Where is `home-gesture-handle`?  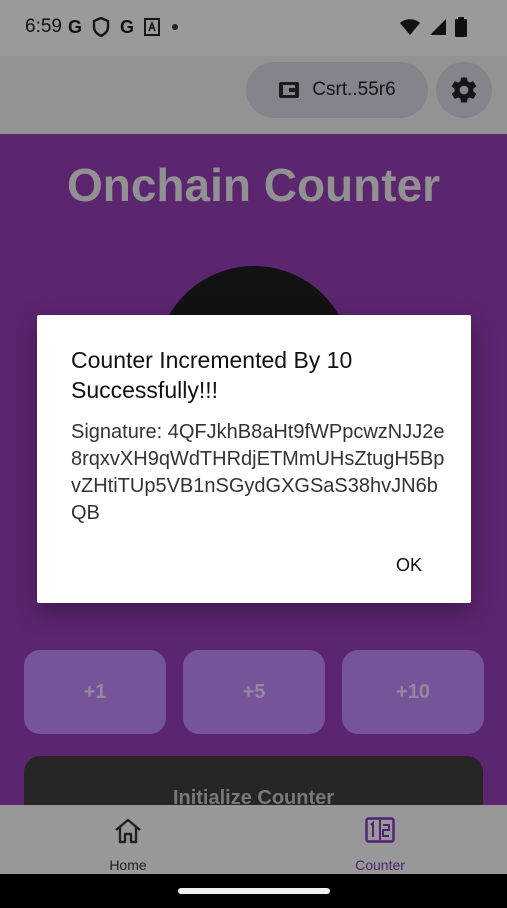 home-gesture-handle is located at coordinates (254, 891).